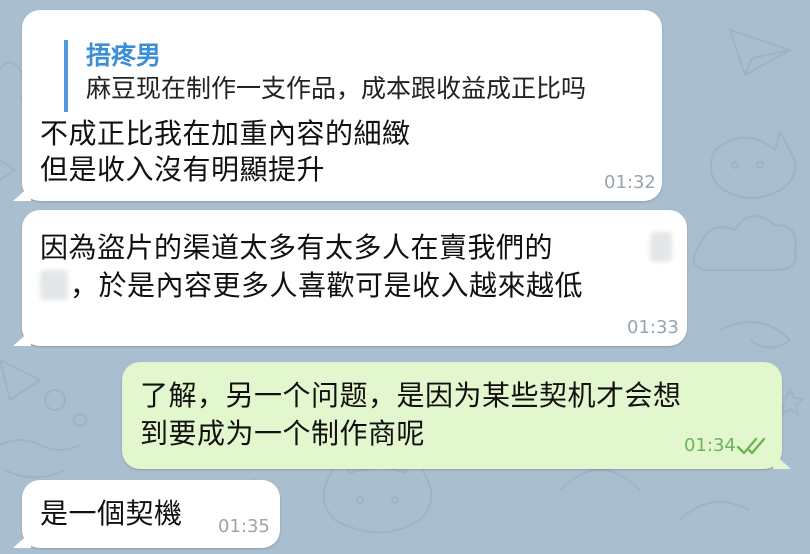 Image resolution: width=810 pixels, height=554 pixels. What do you see at coordinates (297, 247) in the screenshot?
I see `message-text-line: 因為盜片的渠道太多有太多人在賣我們的` at bounding box center [297, 247].